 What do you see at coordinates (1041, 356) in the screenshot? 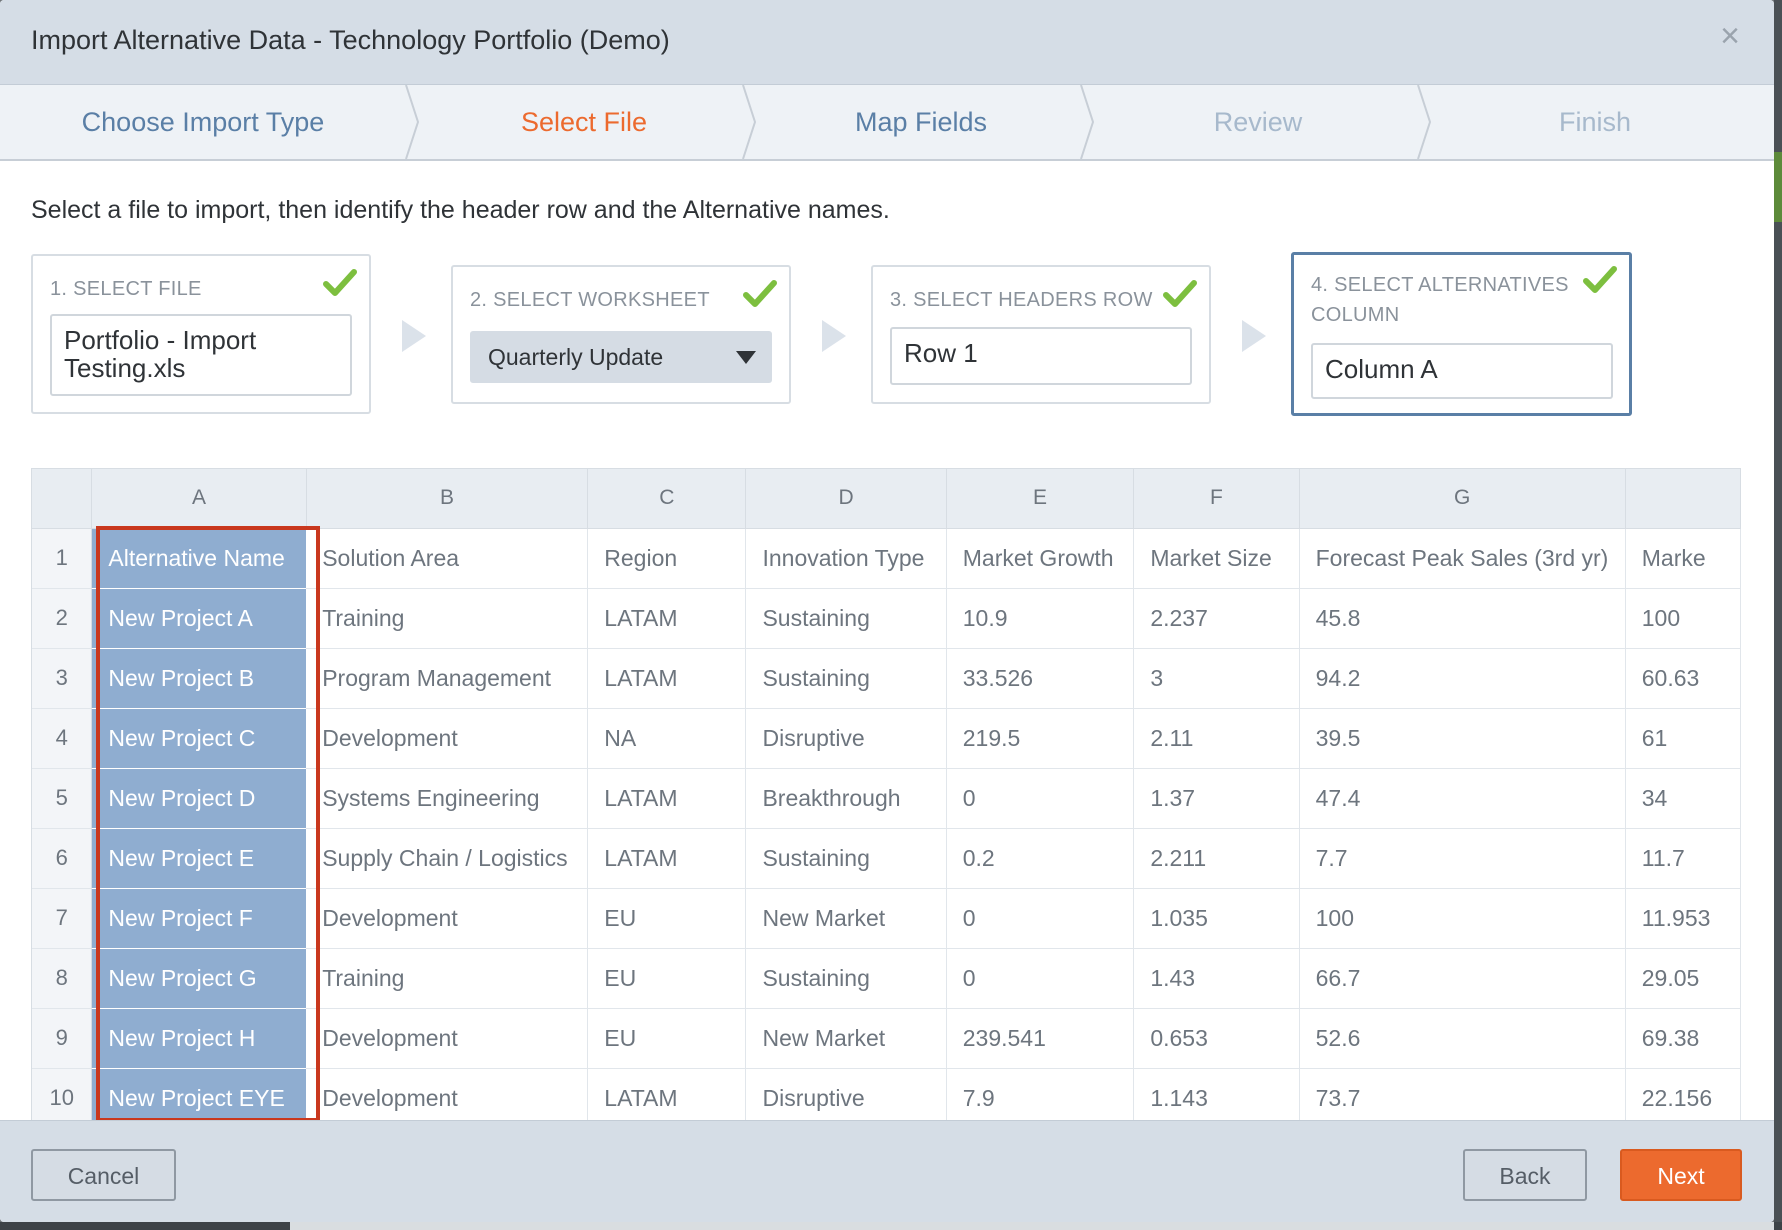
I see `headers-row-field: Row 1` at bounding box center [1041, 356].